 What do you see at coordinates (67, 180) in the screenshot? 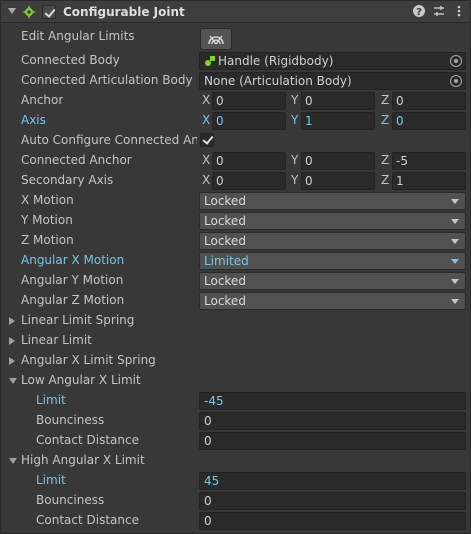
I see `secondary-axis-label: Secondary Axis` at bounding box center [67, 180].